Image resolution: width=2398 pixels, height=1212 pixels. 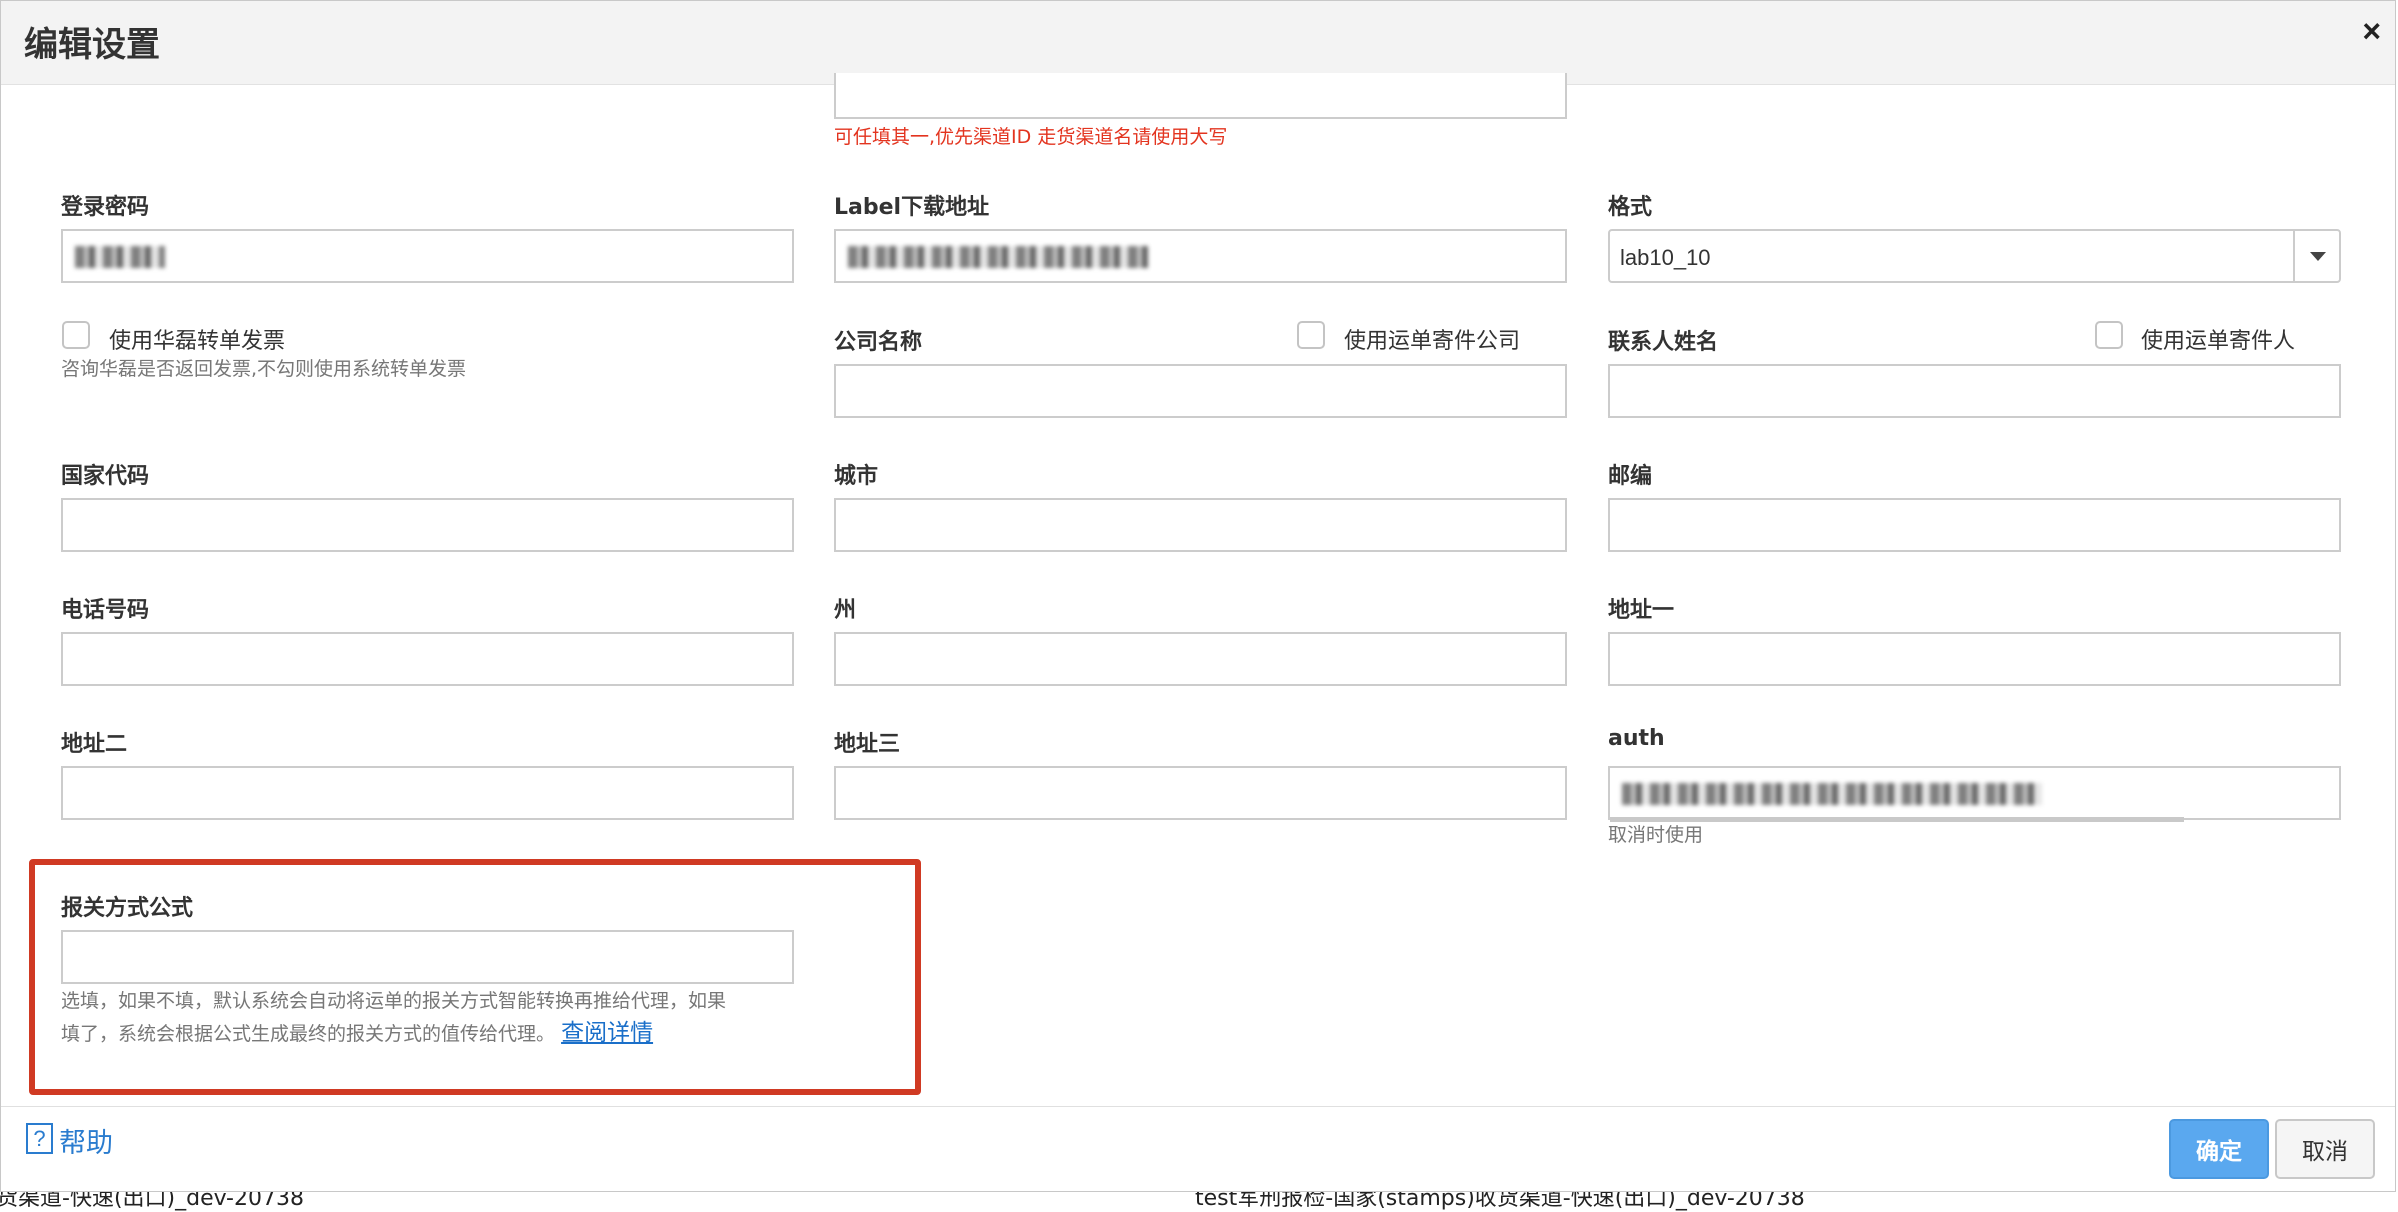 I want to click on city-input, so click(x=1200, y=525).